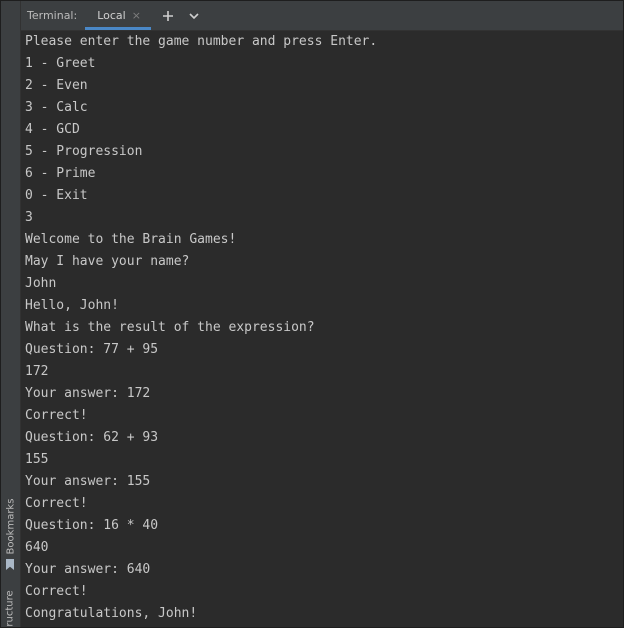 This screenshot has width=624, height=628. Describe the element at coordinates (10, 564) in the screenshot. I see `bookmark-icon` at that location.